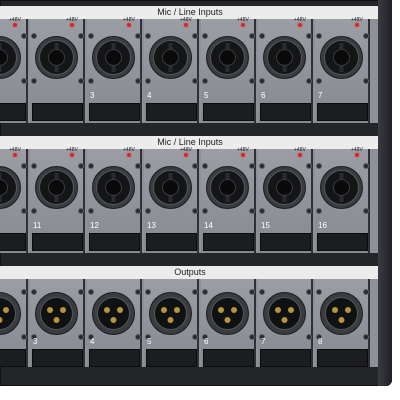 The image size is (400, 400). I want to click on output-channel: 7, so click(285, 323).